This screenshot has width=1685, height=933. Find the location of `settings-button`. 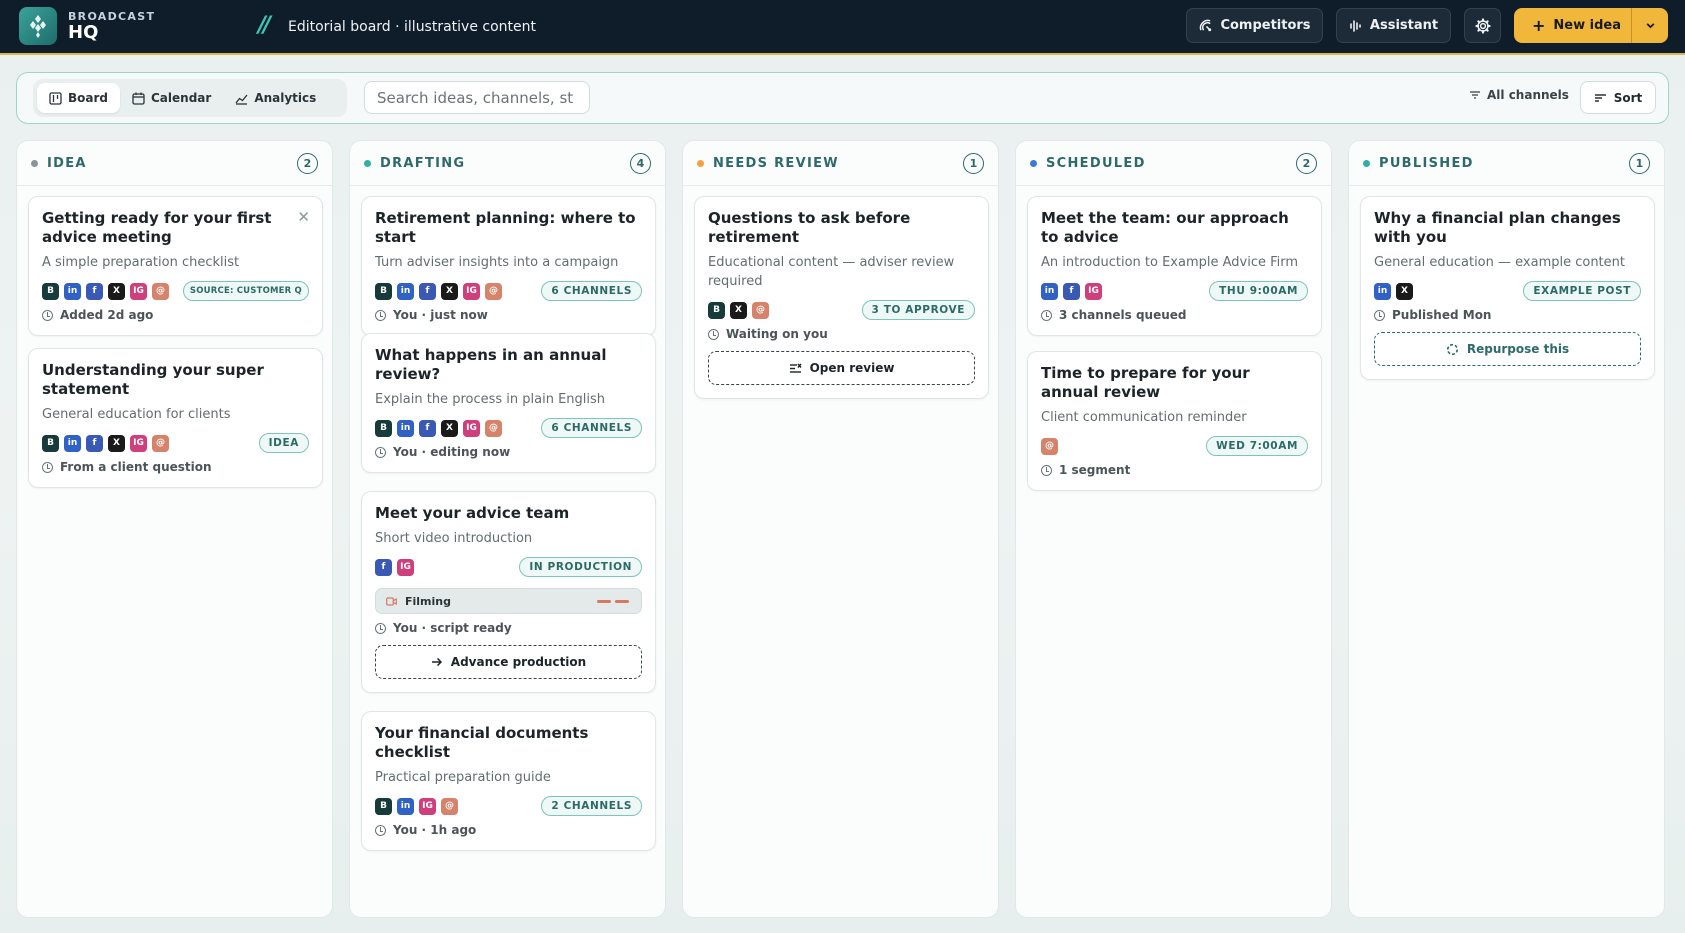

settings-button is located at coordinates (1482, 25).